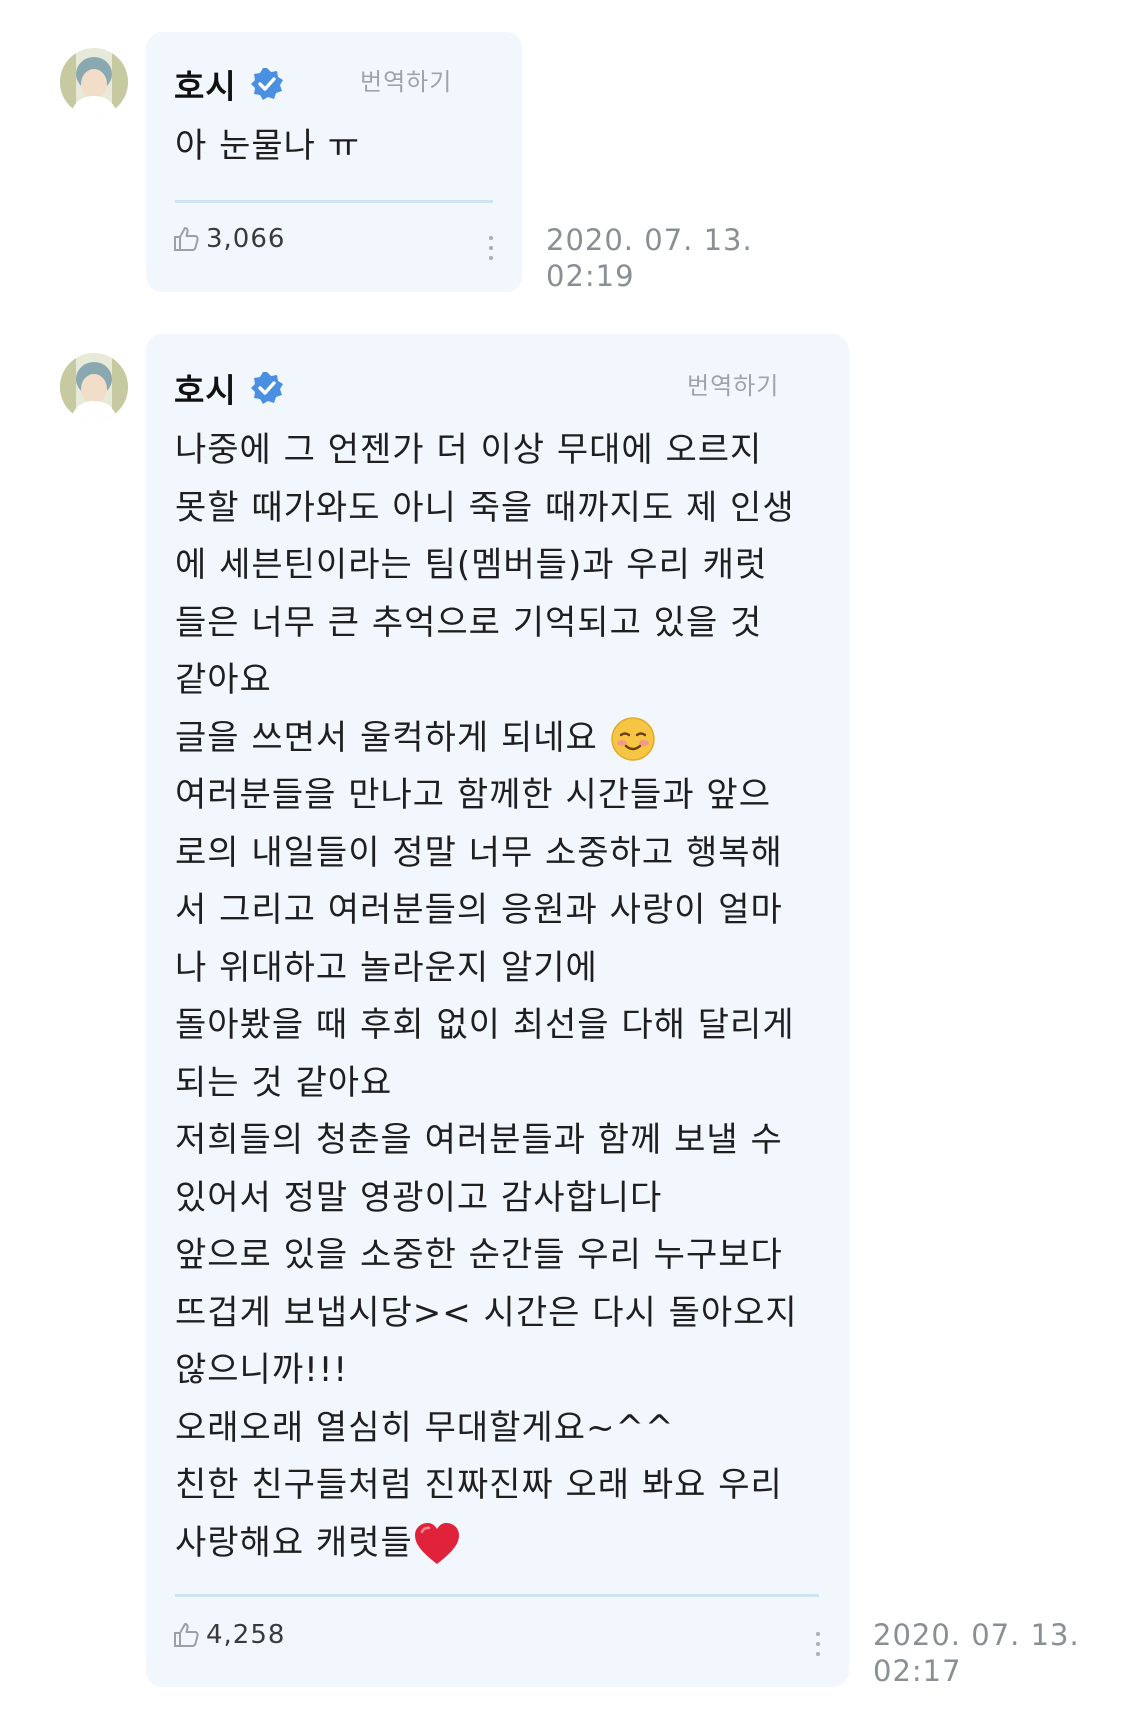  I want to click on comment-line: 되는 것 같아요, so click(284, 1082).